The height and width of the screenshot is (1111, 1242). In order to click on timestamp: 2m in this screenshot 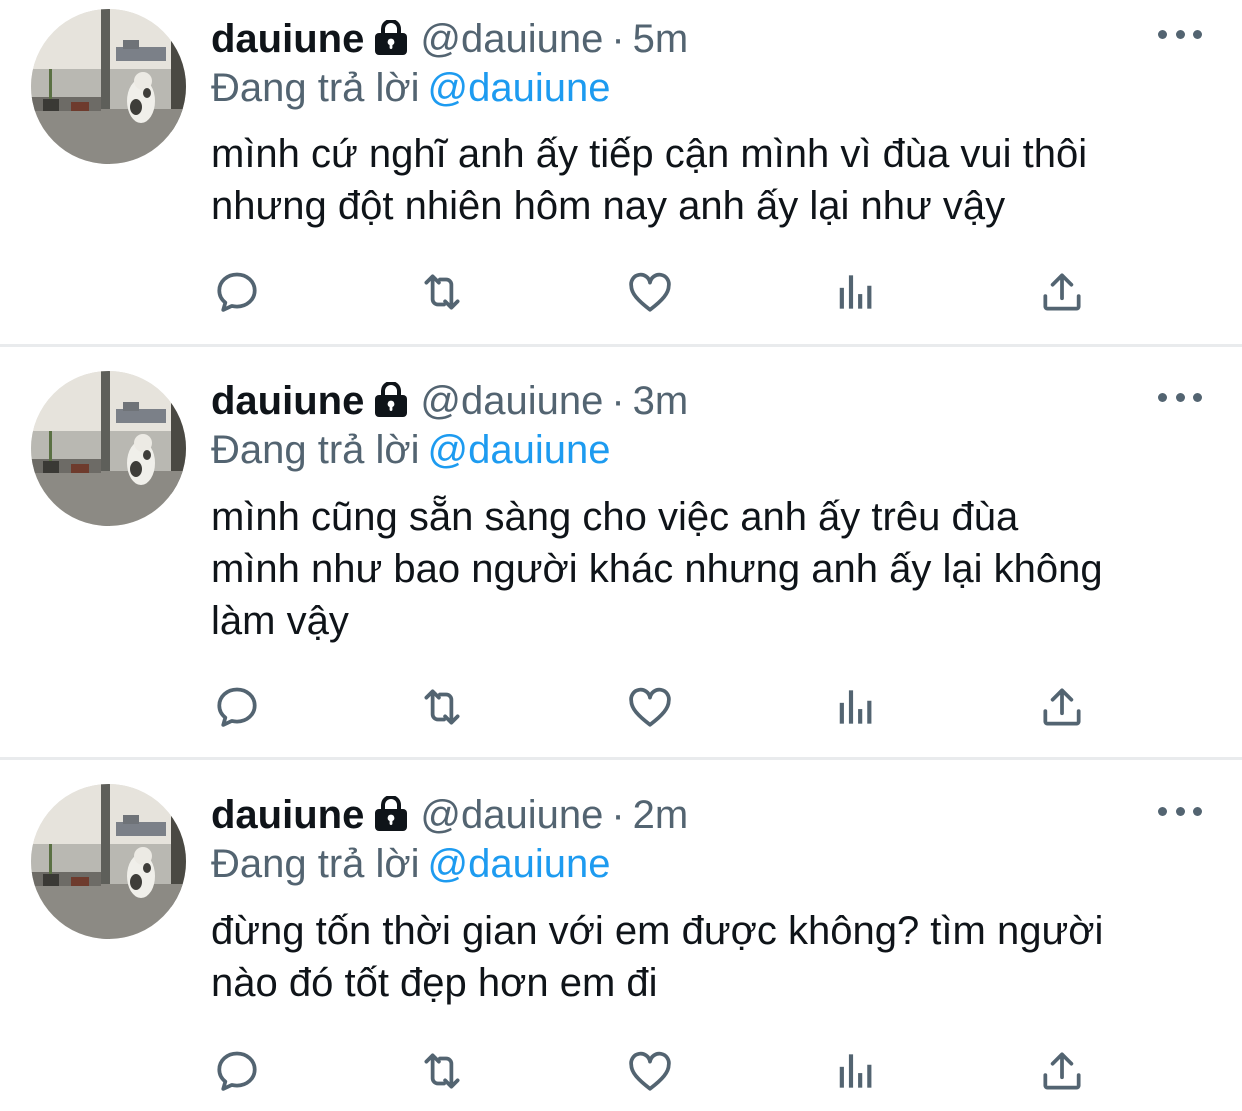, I will do `click(661, 815)`.